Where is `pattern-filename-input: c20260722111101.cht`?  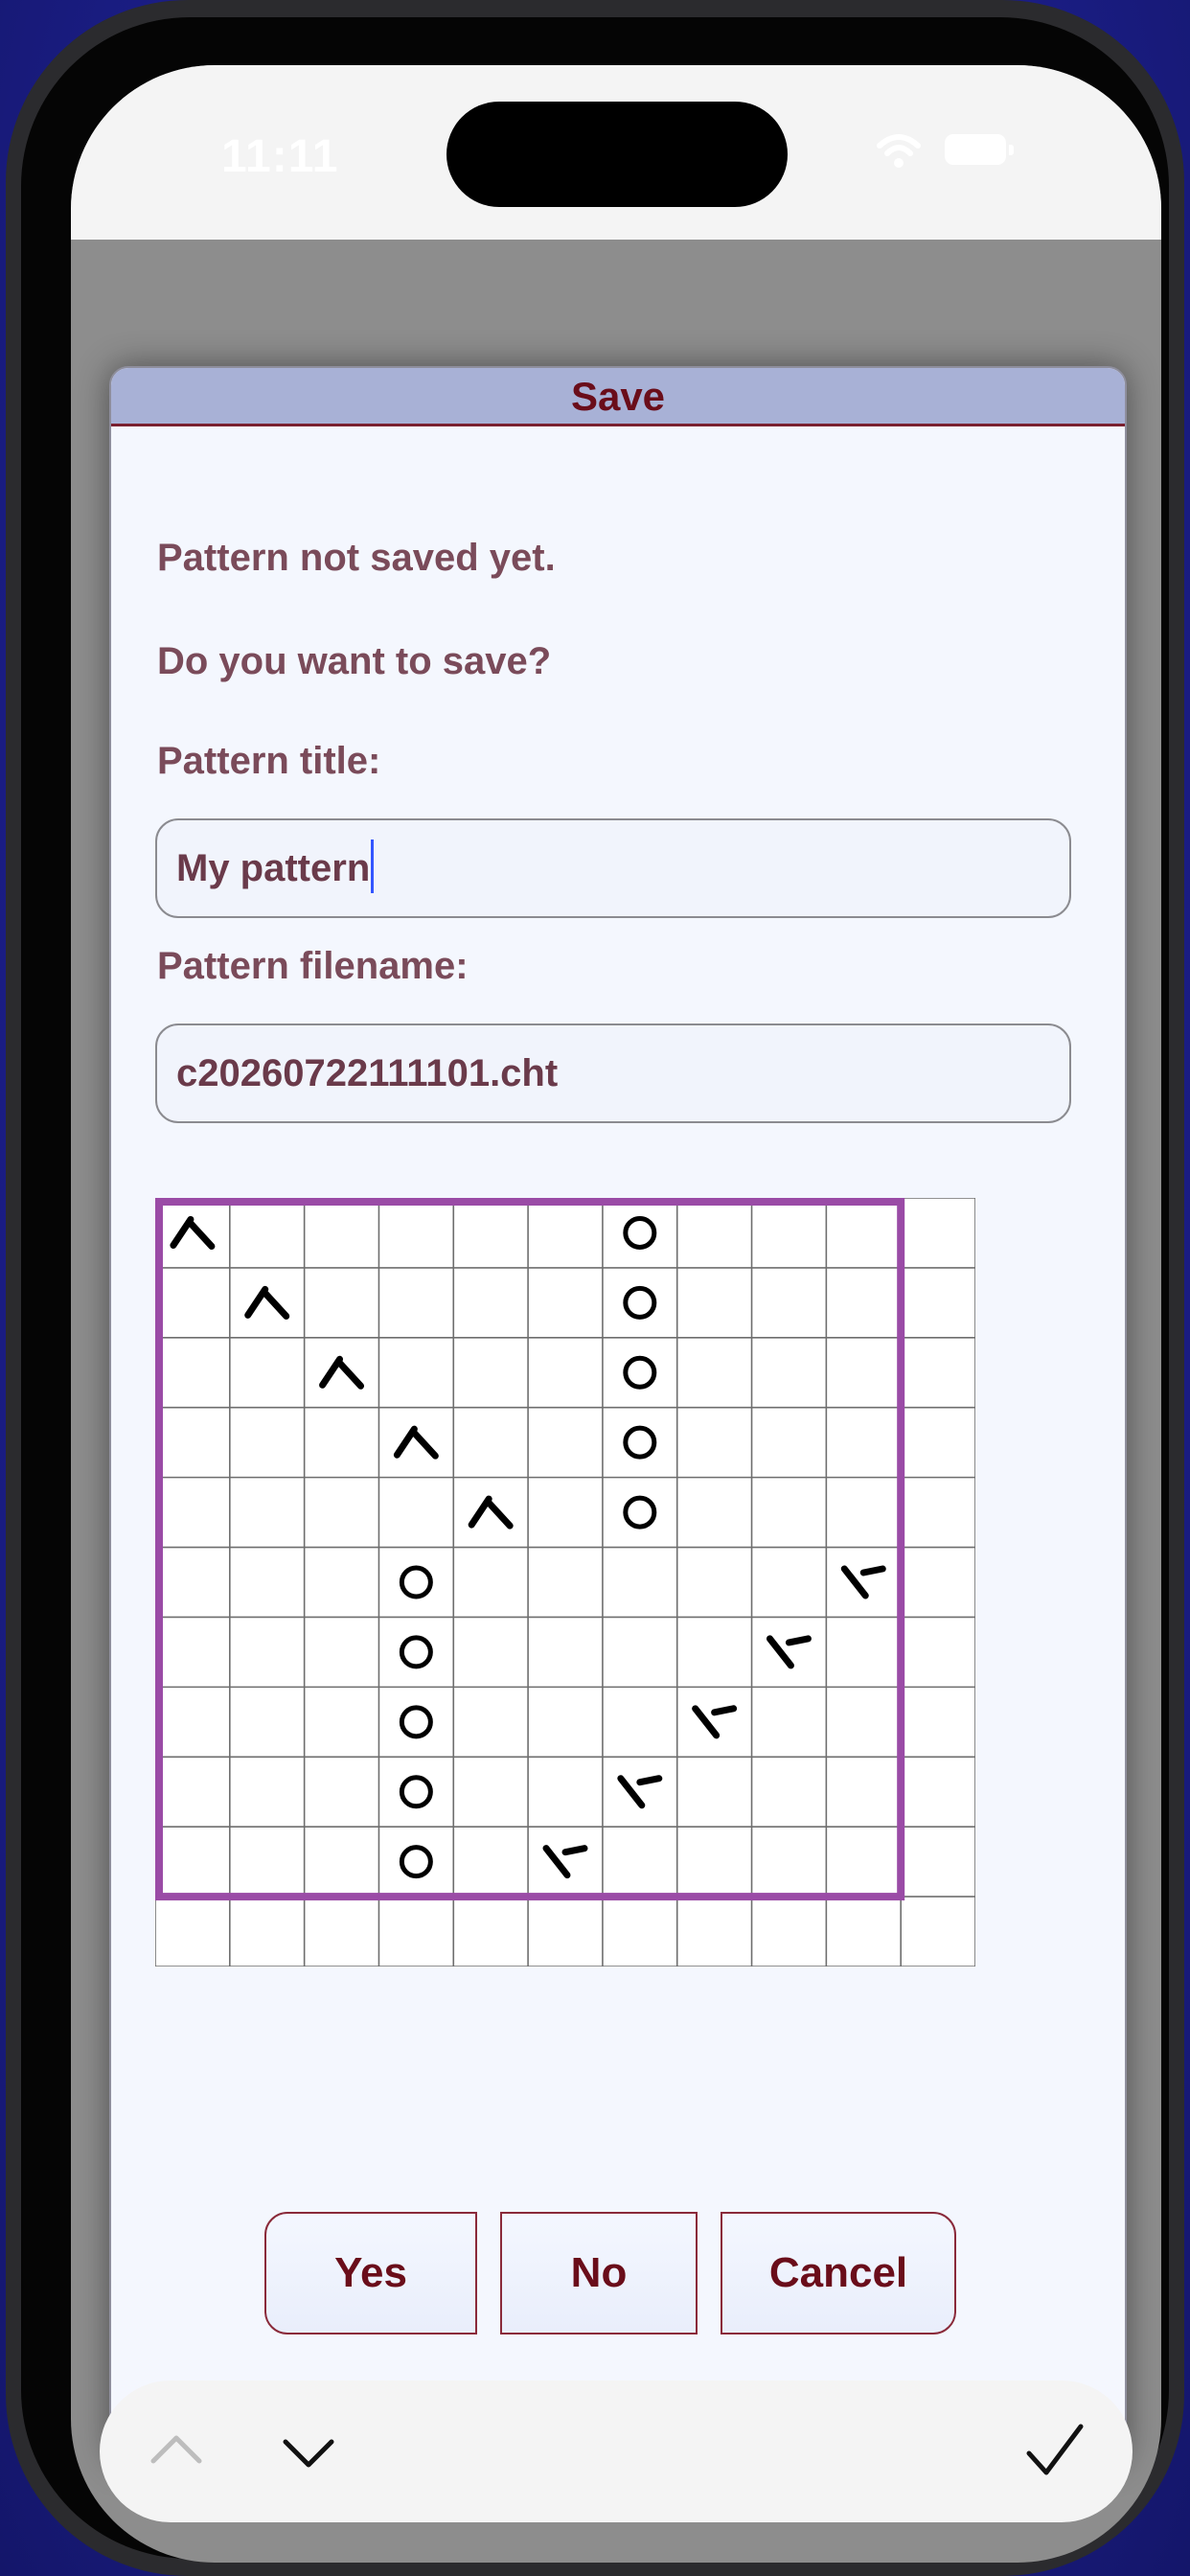
pattern-filename-input: c20260722111101.cht is located at coordinates (613, 1073).